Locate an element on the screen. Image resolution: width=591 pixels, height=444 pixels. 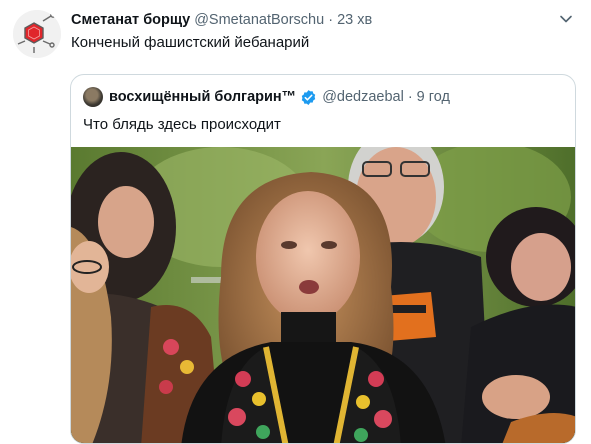
tweet-header: Сметанат борщу @SmetanatBorschu · 23 хв is located at coordinates (331, 20).